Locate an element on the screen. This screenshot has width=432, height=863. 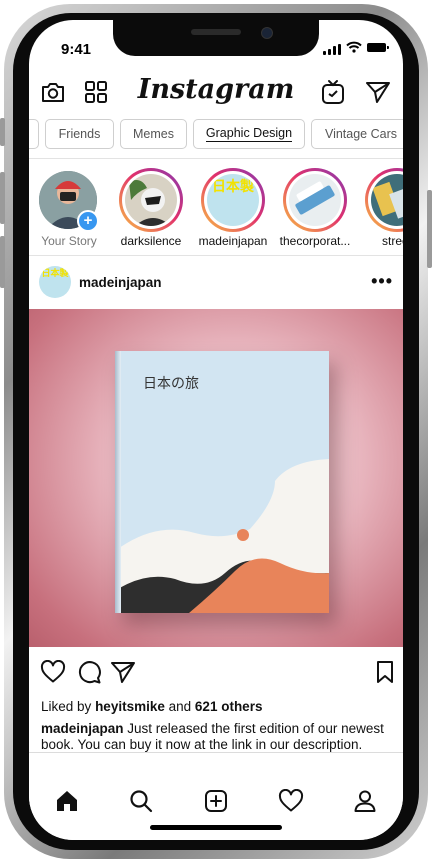
likes-count: 621 others is located at coordinates (229, 706).